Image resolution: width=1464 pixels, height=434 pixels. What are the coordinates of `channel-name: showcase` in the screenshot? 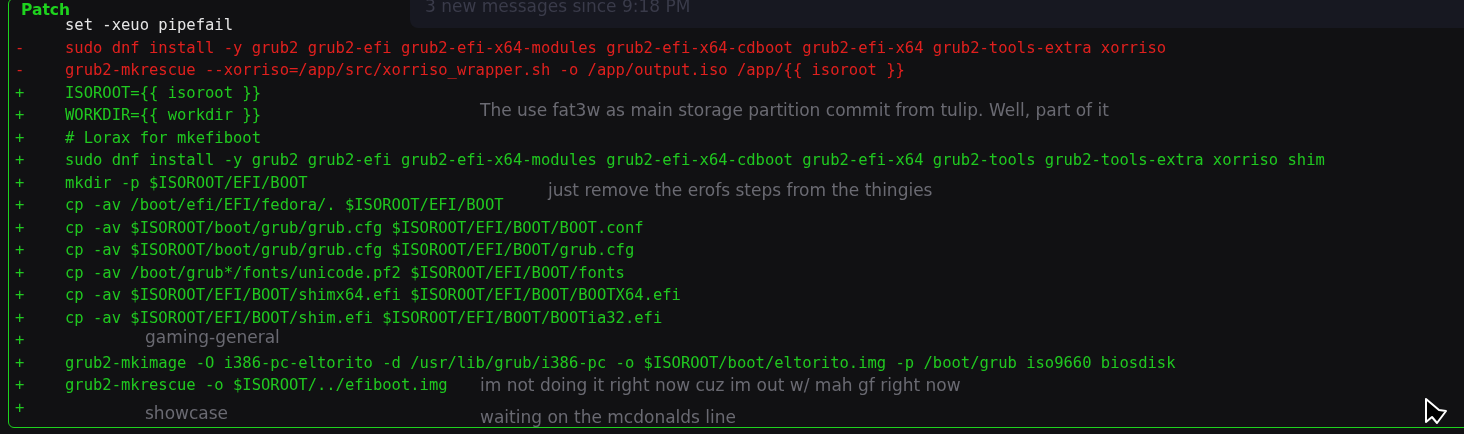 It's located at (187, 413).